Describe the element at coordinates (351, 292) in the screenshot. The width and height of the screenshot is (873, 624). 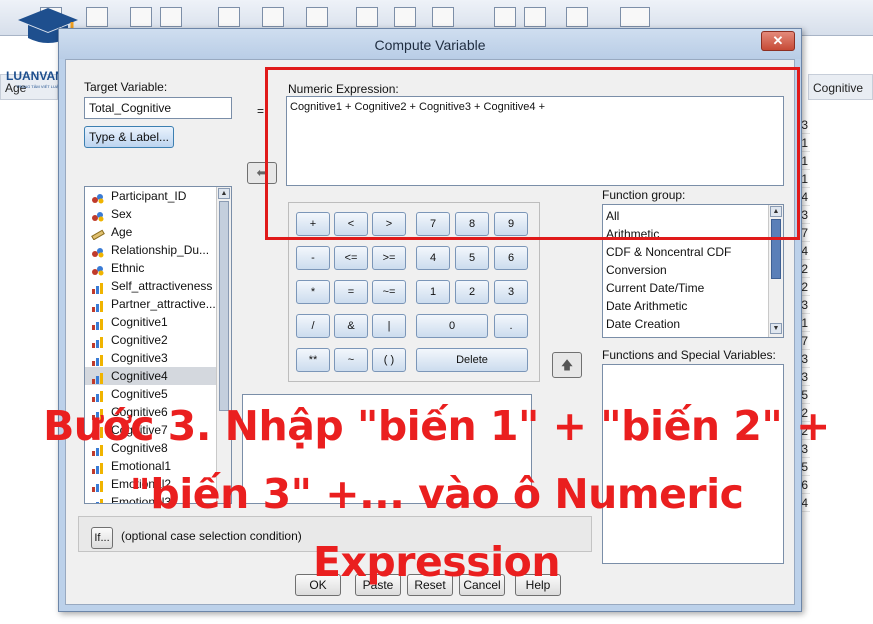
I see `keypad-button: =` at that location.